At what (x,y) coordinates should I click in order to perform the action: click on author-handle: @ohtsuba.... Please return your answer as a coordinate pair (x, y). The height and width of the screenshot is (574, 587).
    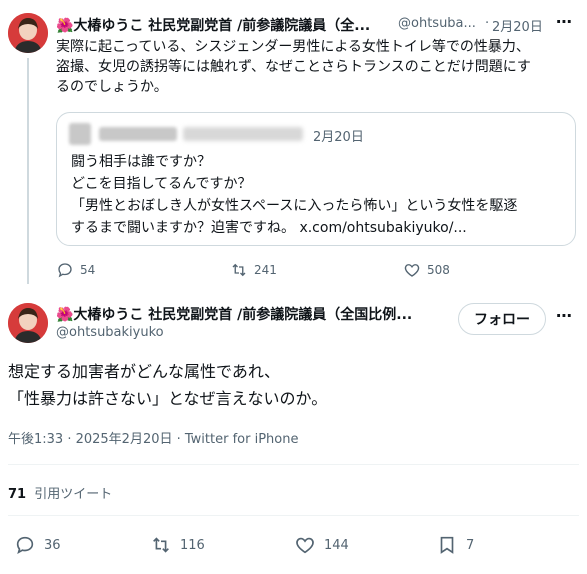
    Looking at the image, I should click on (437, 23).